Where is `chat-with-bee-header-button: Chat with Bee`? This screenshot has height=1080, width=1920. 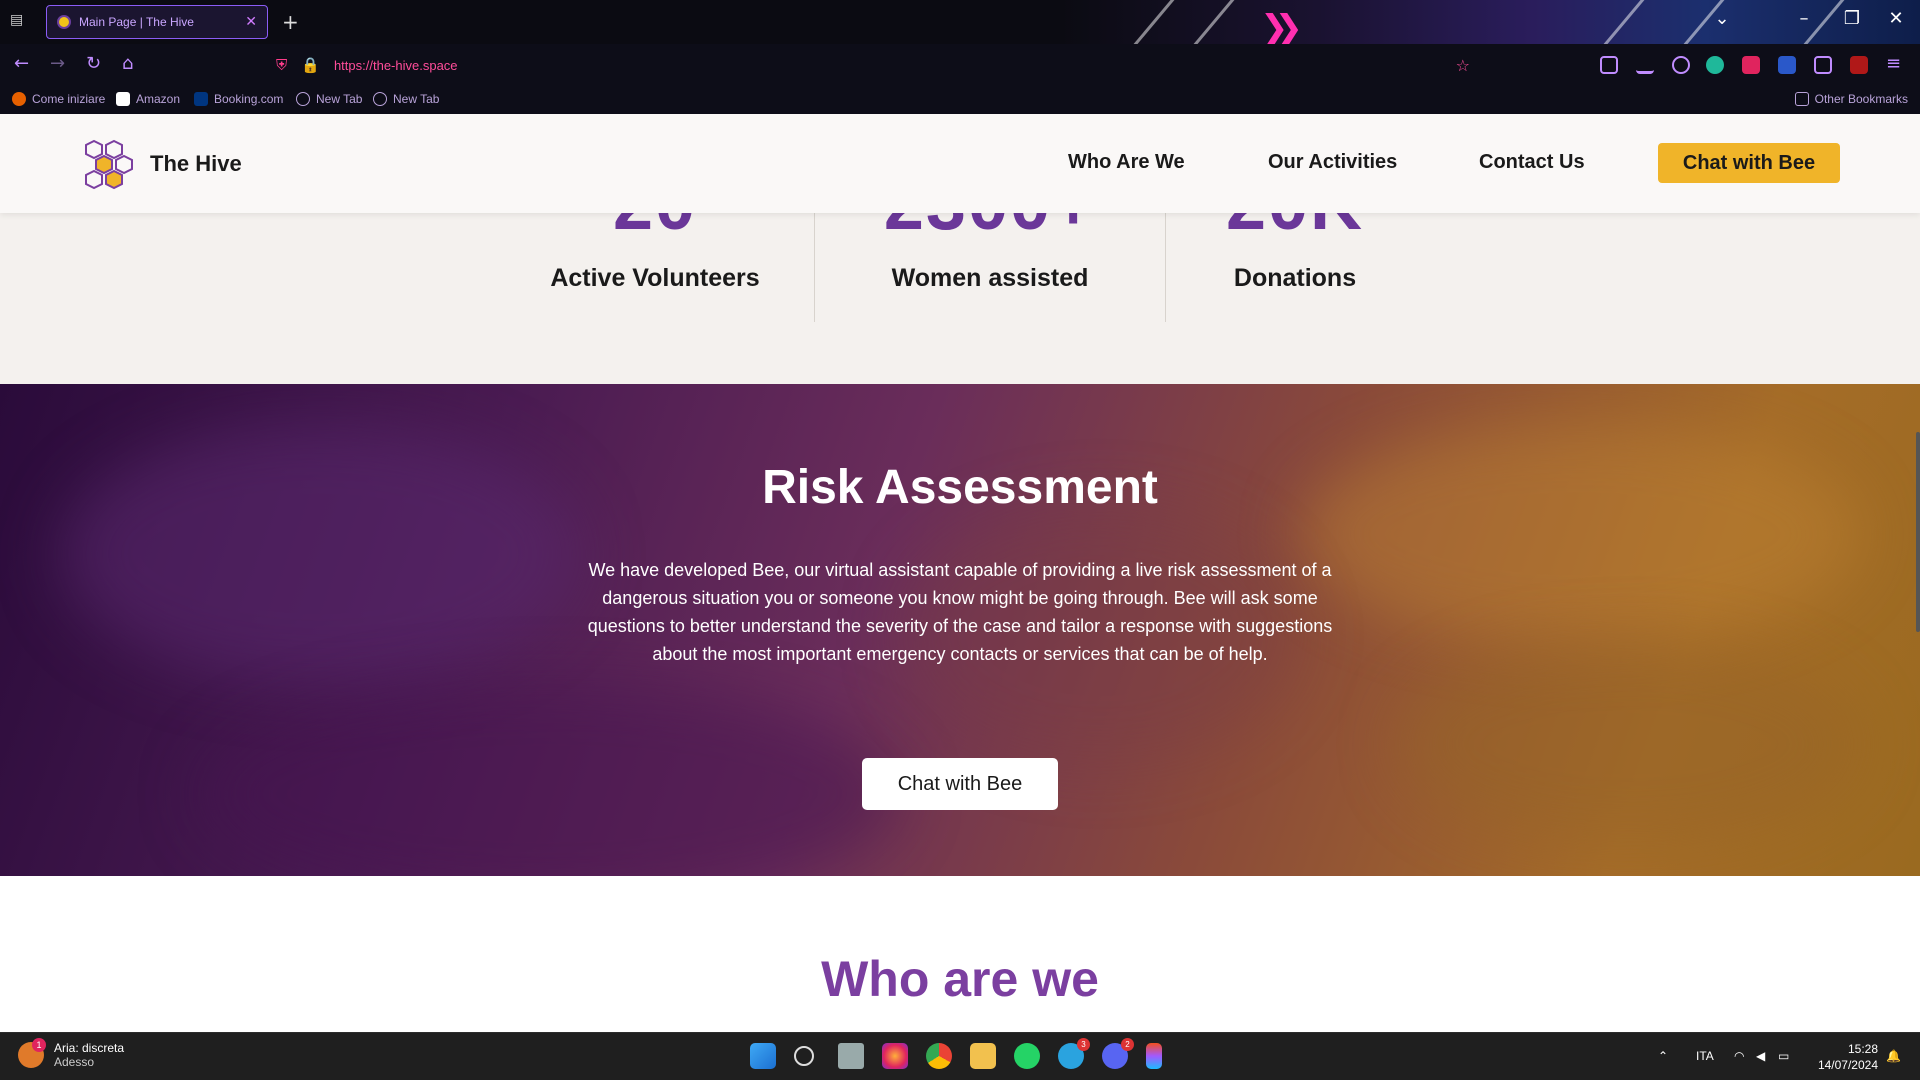 chat-with-bee-header-button: Chat with Bee is located at coordinates (1749, 163).